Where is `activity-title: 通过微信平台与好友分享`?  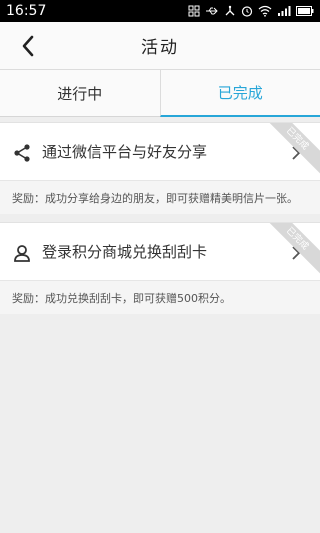
activity-title: 通过微信平台与好友分享 is located at coordinates (125, 152).